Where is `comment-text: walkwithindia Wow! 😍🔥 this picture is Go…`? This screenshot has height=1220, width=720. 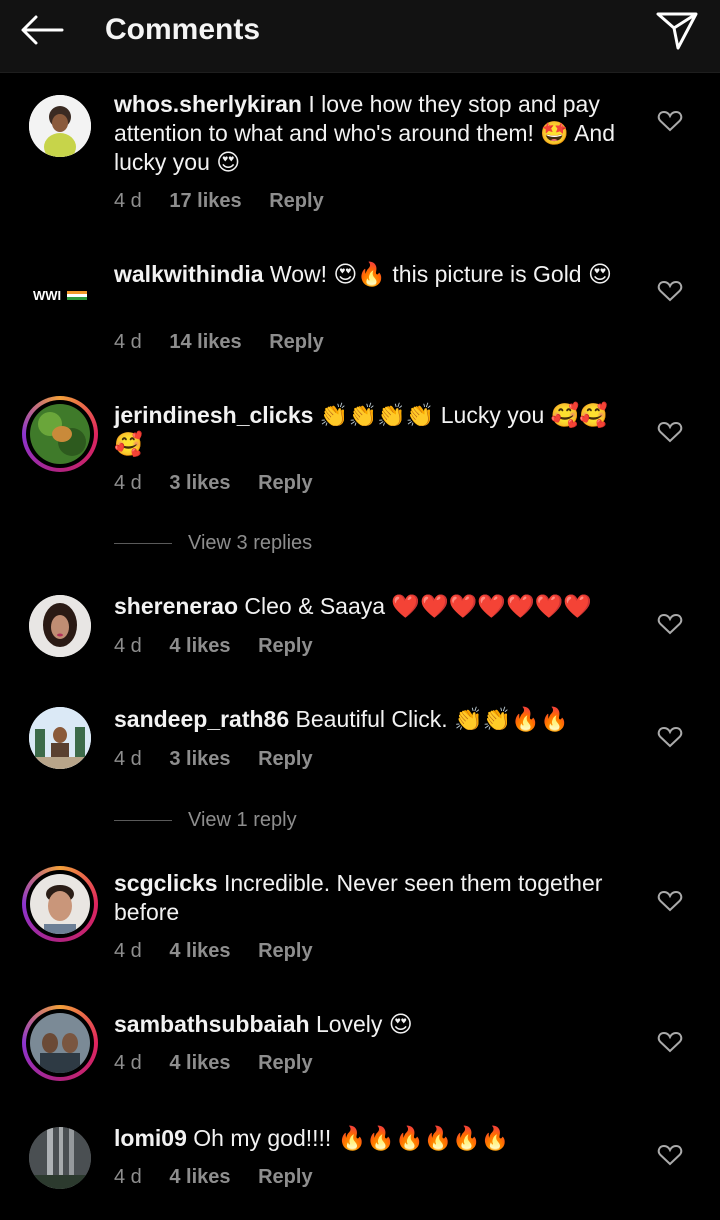
comment-text: walkwithindia Wow! 😍🔥 this picture is Go… is located at coordinates (376, 274).